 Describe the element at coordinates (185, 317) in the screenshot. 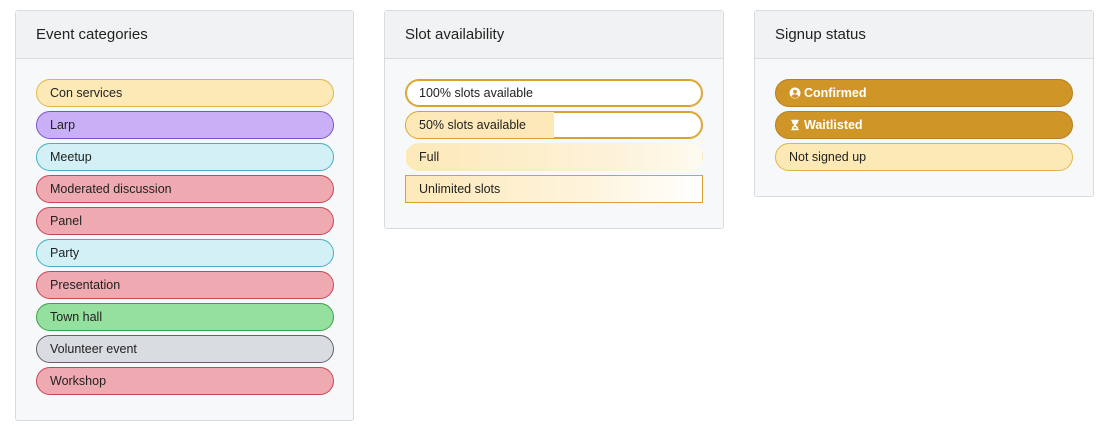

I see `category-town-hall: Town hall` at that location.